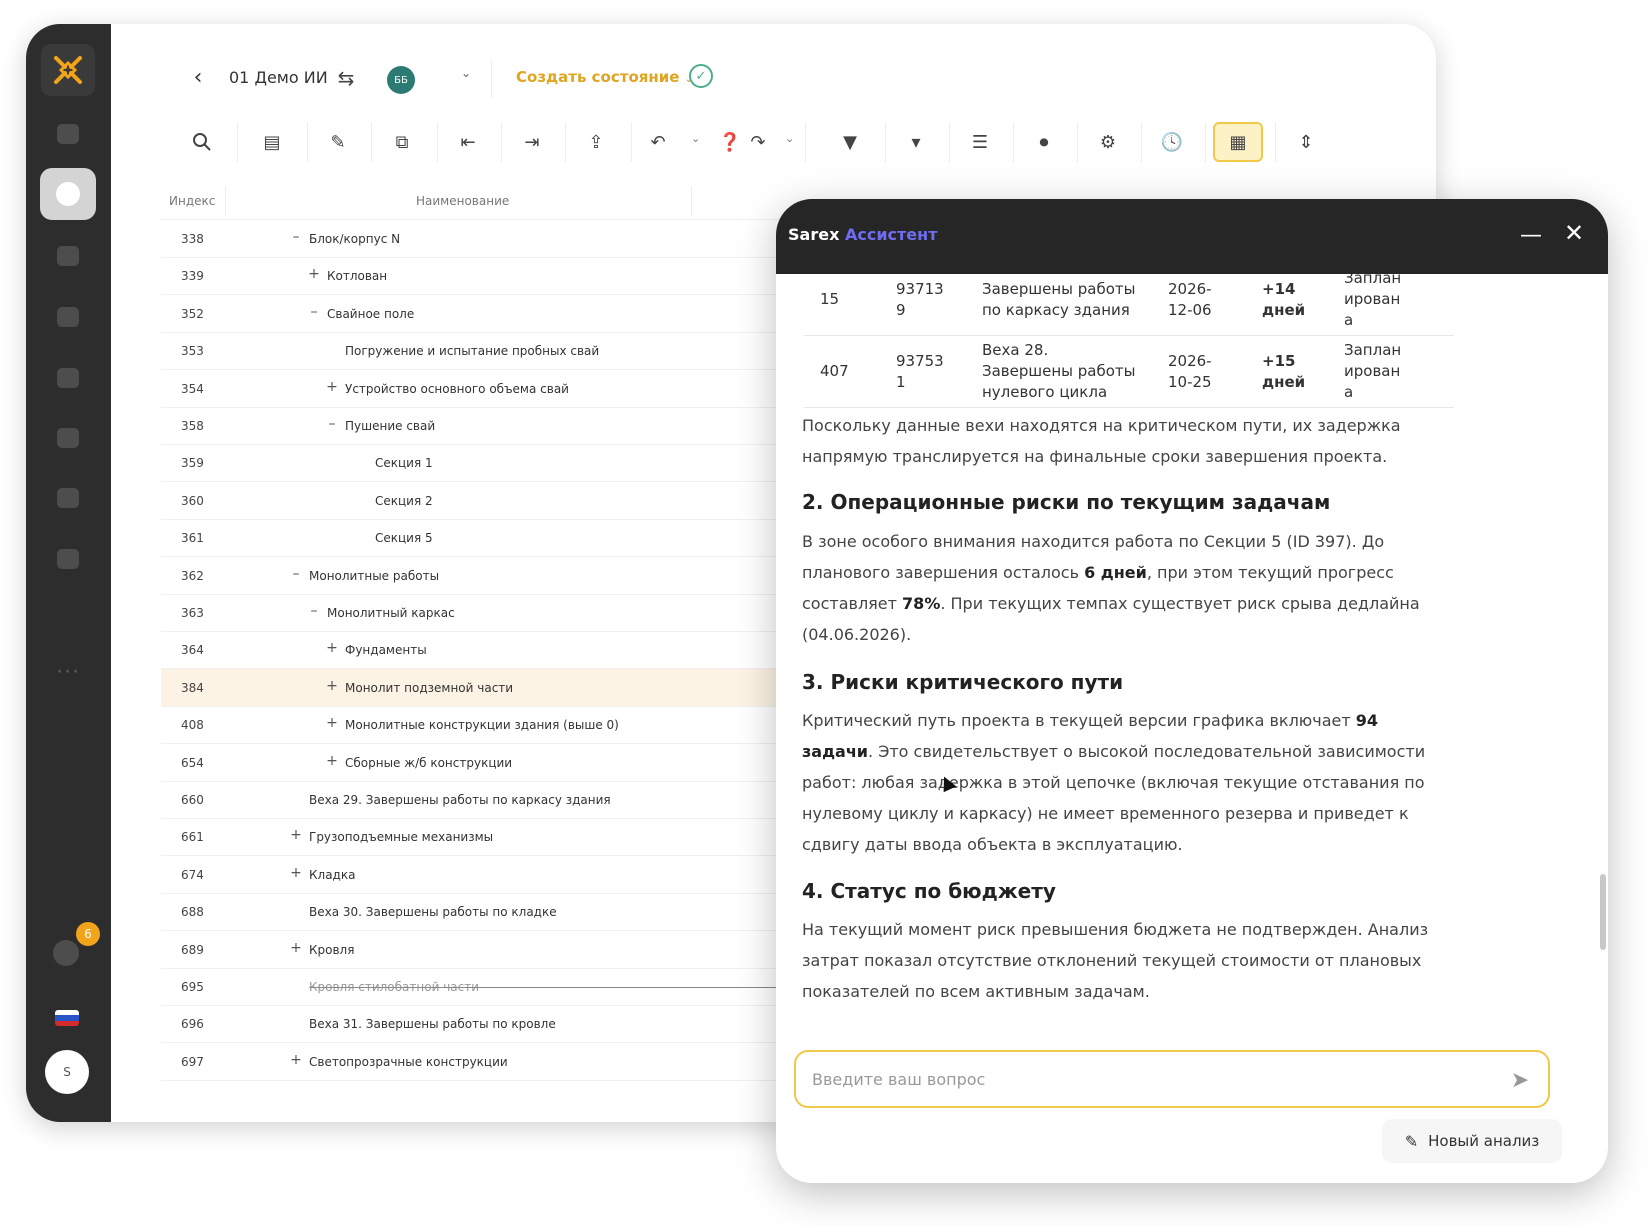  What do you see at coordinates (66, 953) in the screenshot?
I see `notifications-icon` at bounding box center [66, 953].